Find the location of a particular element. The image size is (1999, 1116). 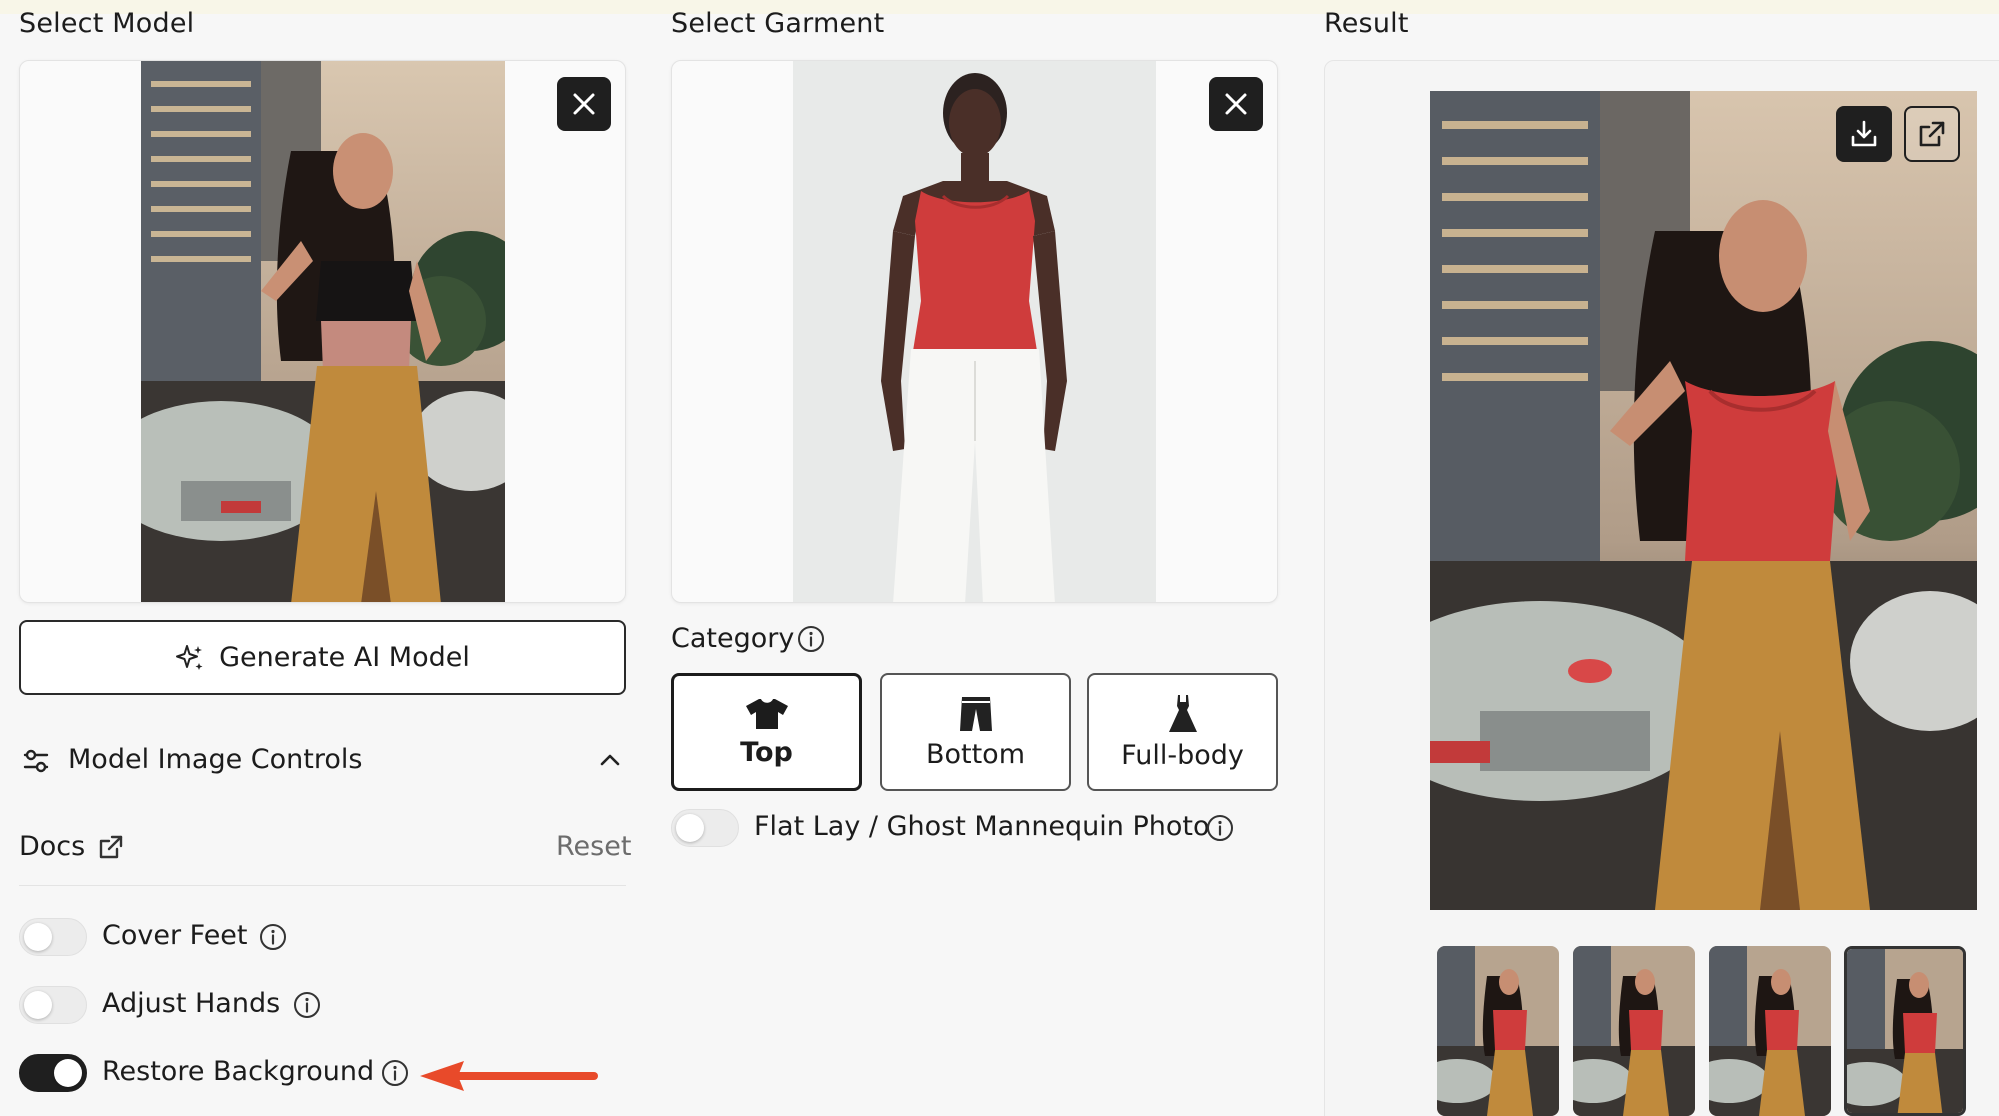

cover-feet-toggle is located at coordinates (53, 937).